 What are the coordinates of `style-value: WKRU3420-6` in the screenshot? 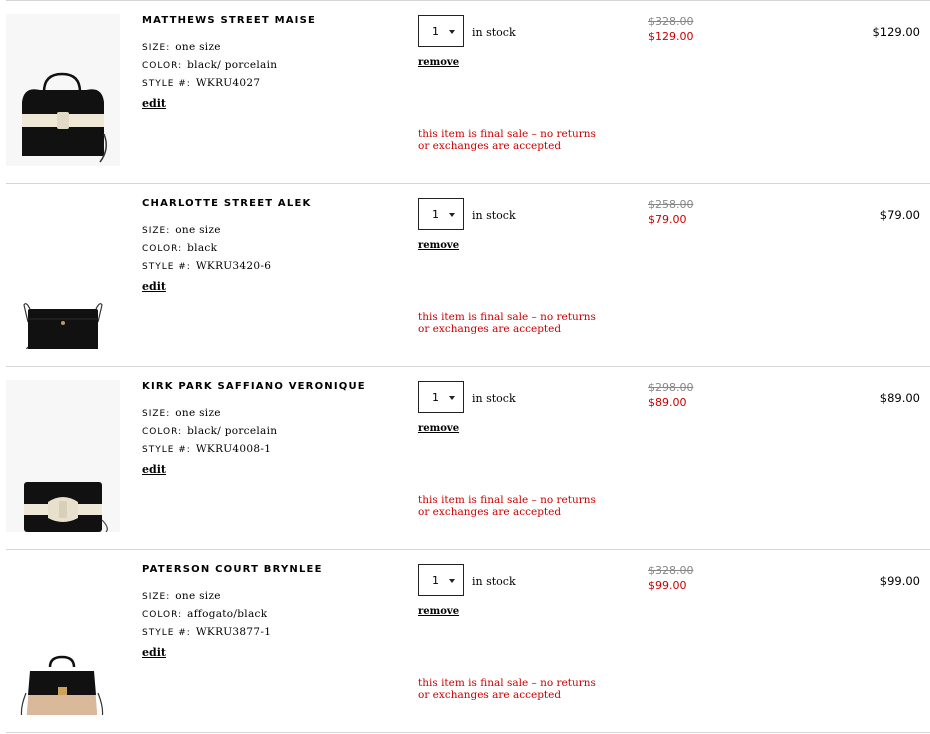 It's located at (233, 266).